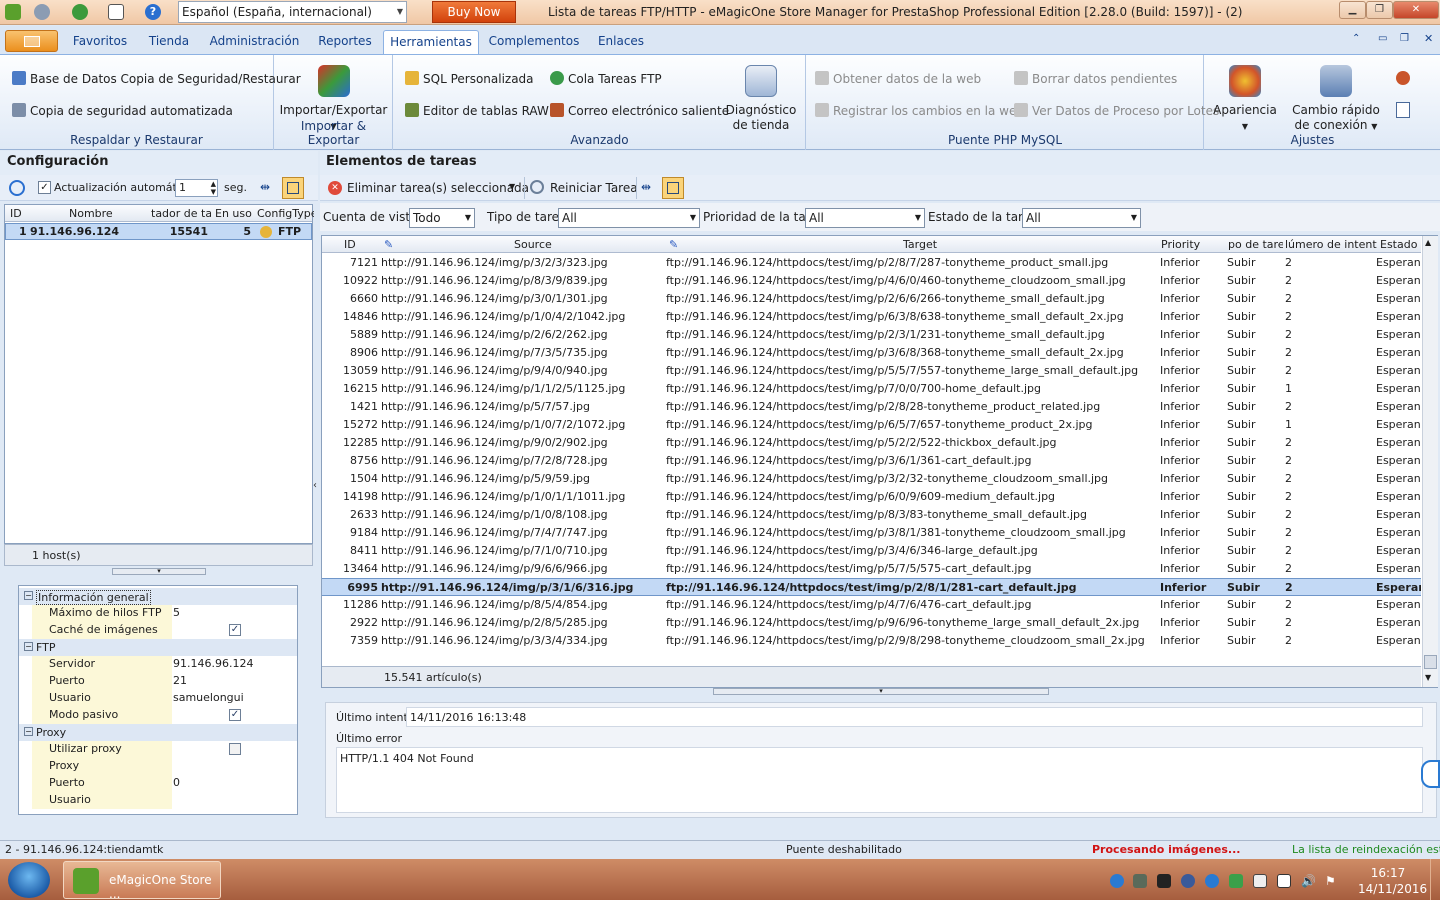 Image resolution: width=1440 pixels, height=900 pixels. What do you see at coordinates (1245, 99) in the screenshot?
I see `appearance-button: Apariencia ▼` at bounding box center [1245, 99].